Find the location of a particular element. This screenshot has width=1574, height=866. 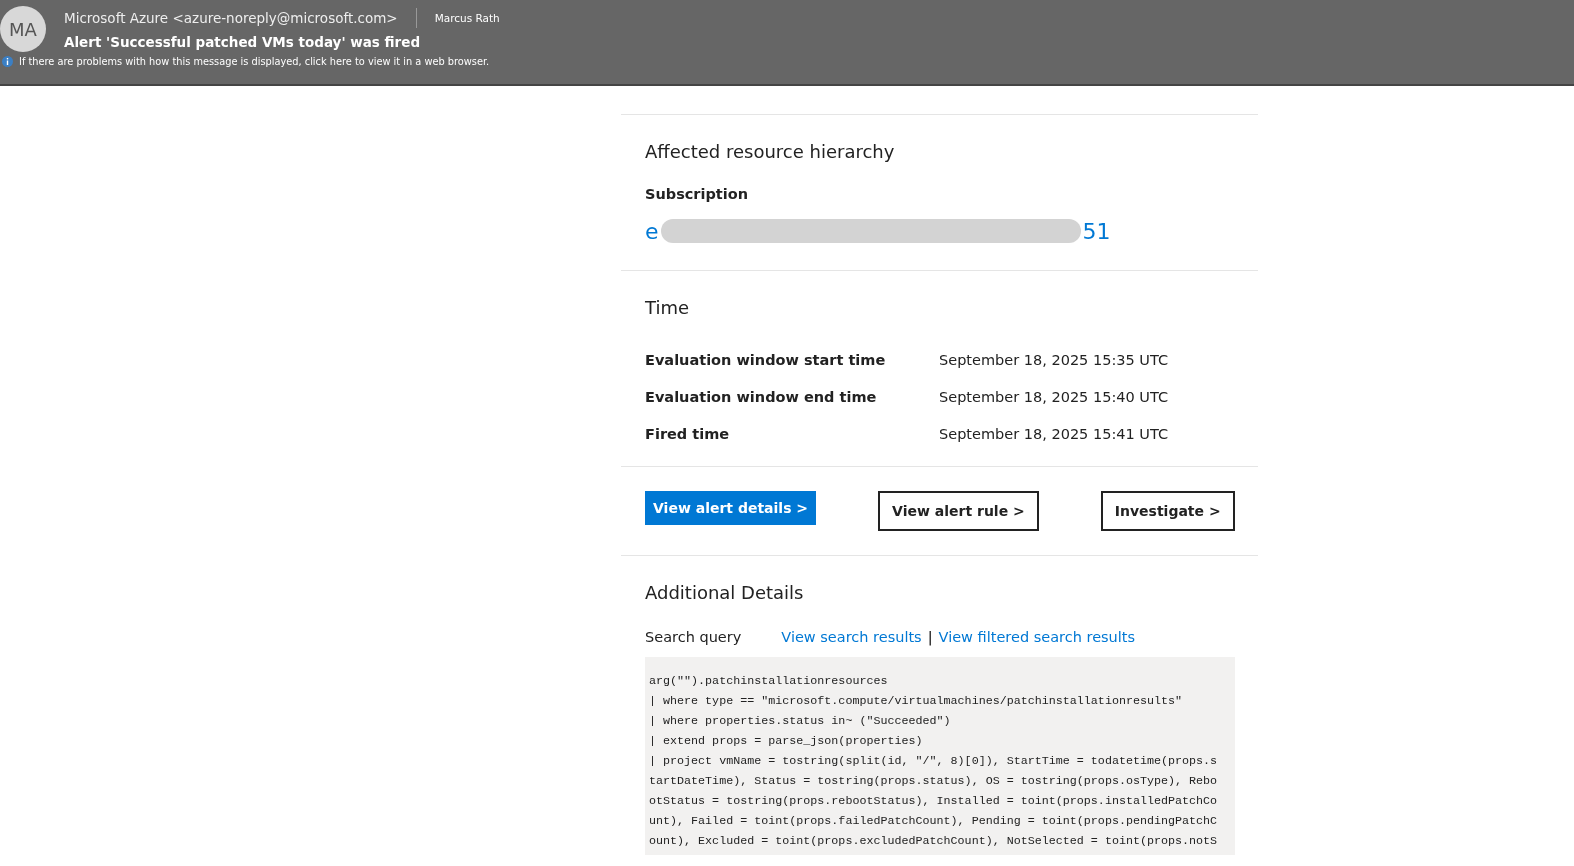

subscription-label: Subscription is located at coordinates (697, 194).